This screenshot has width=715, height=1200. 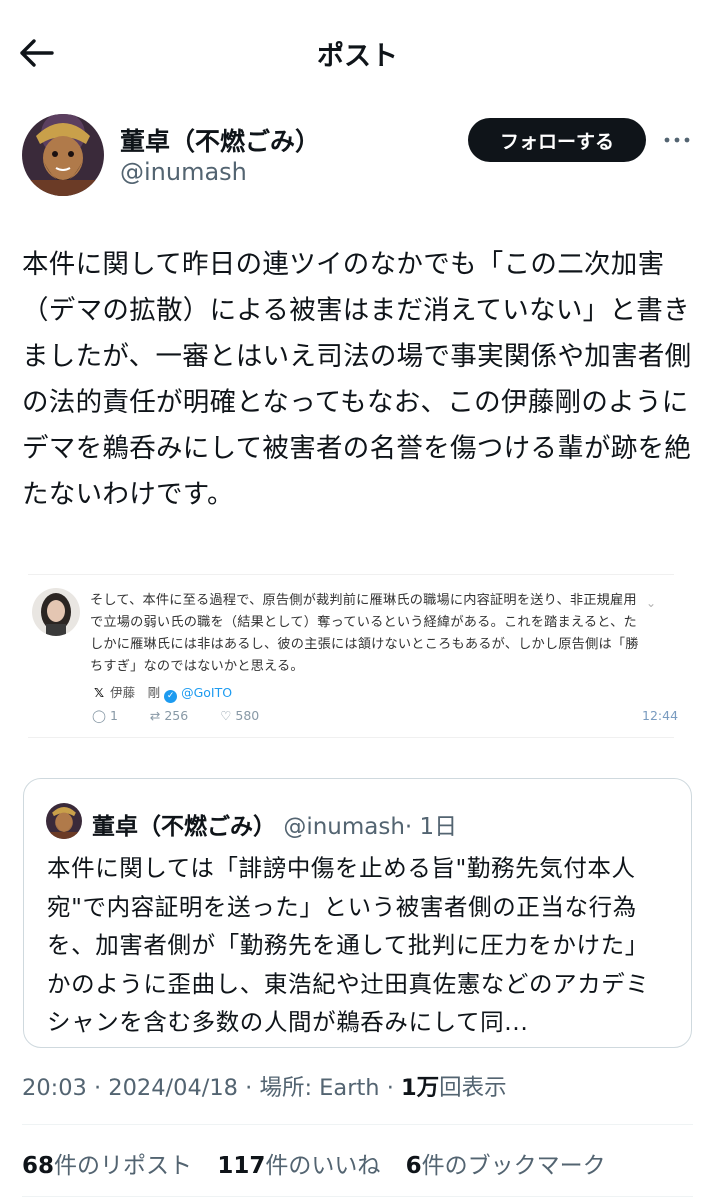 What do you see at coordinates (473, 1088) in the screenshot?
I see `views-label: 回表示` at bounding box center [473, 1088].